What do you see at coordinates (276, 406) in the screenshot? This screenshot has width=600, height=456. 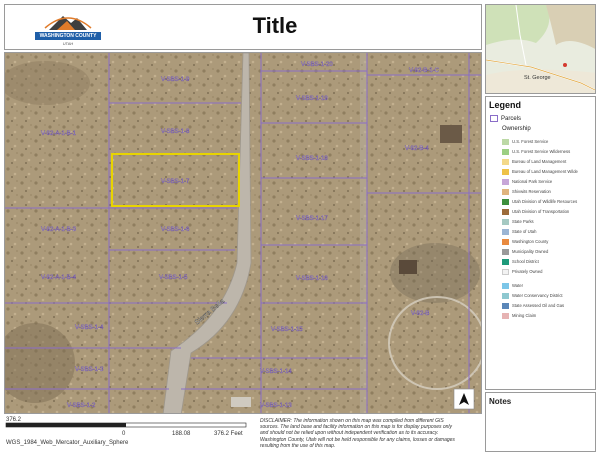 I see `parcel-label: V-SBS-1-13` at bounding box center [276, 406].